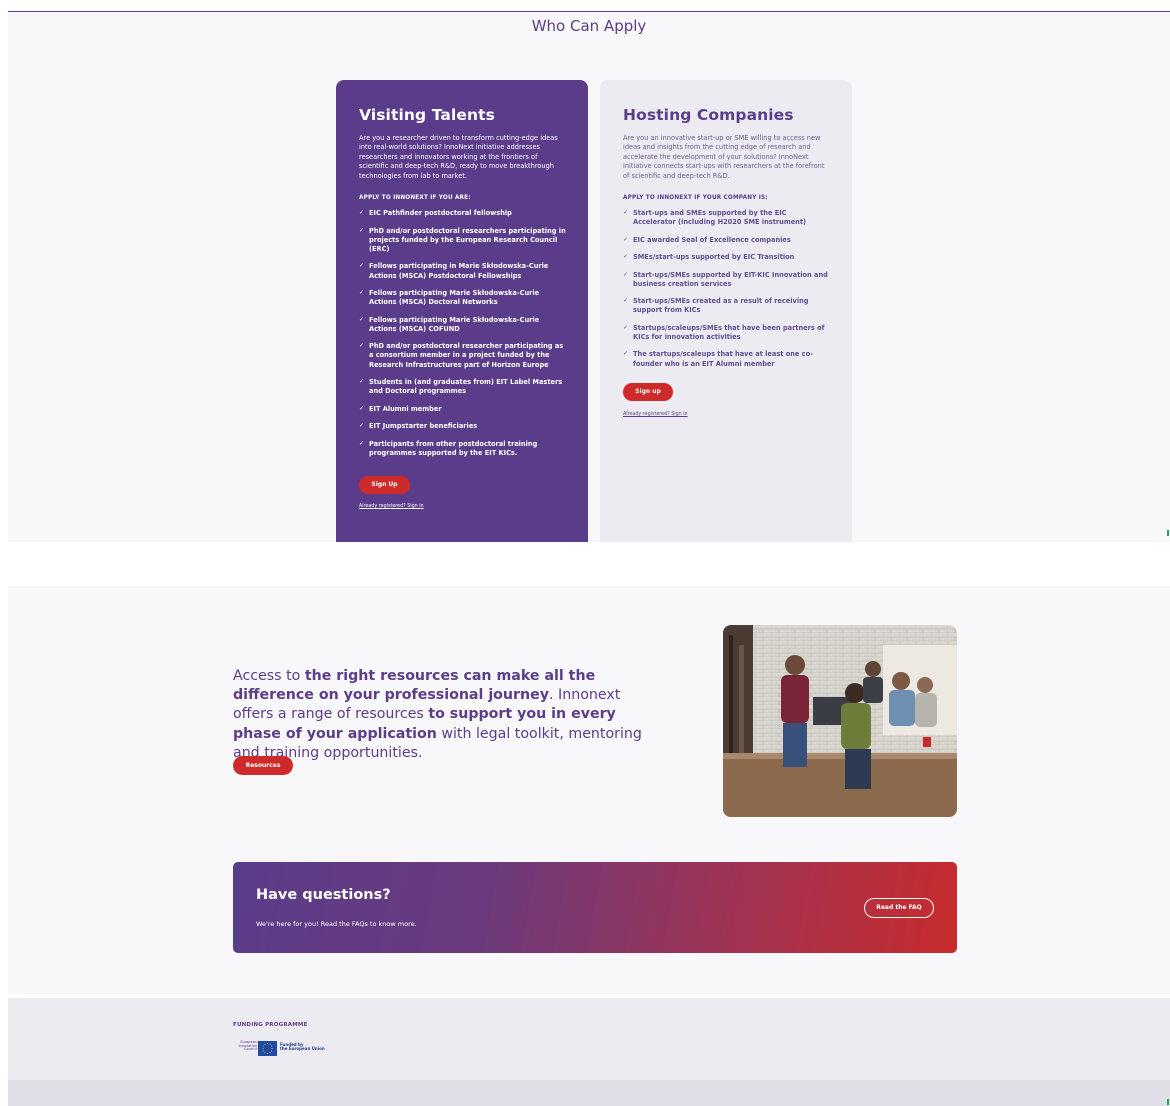 Image resolution: width=1170 pixels, height=1106 pixels. I want to click on eic-logo-text: European Innovation Council, so click(247, 1046).